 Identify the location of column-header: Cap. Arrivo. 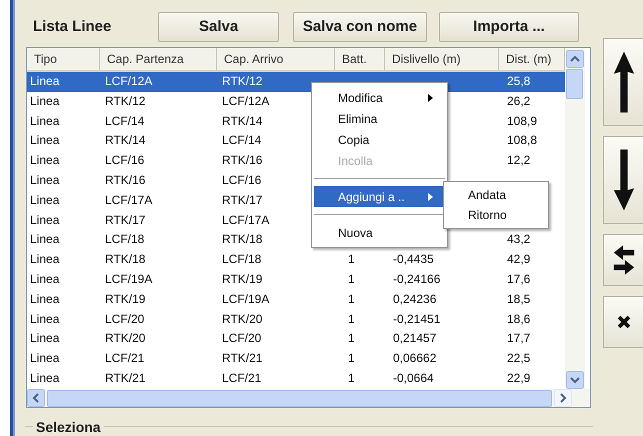
(276, 59).